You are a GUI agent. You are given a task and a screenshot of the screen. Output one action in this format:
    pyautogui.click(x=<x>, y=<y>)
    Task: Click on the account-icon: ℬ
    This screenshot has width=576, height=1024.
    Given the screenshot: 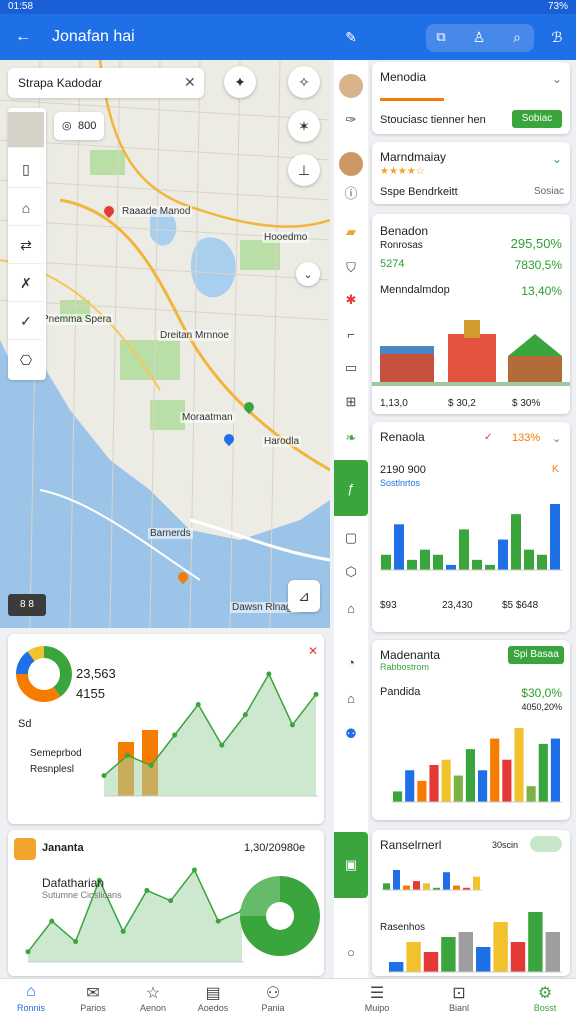 What is the action you would take?
    pyautogui.click(x=557, y=37)
    